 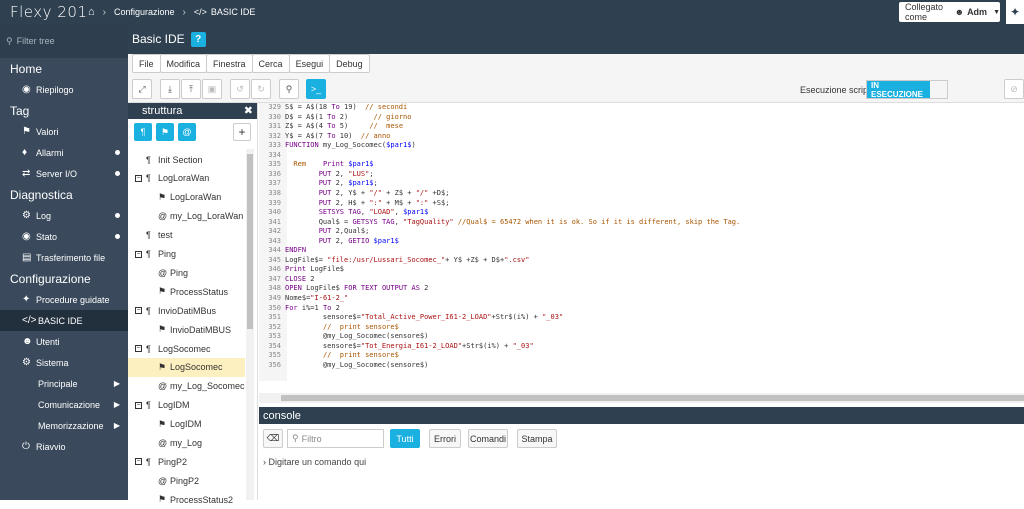 What do you see at coordinates (64, 383) in the screenshot?
I see `sidebar-item-principale: Principale ▶` at bounding box center [64, 383].